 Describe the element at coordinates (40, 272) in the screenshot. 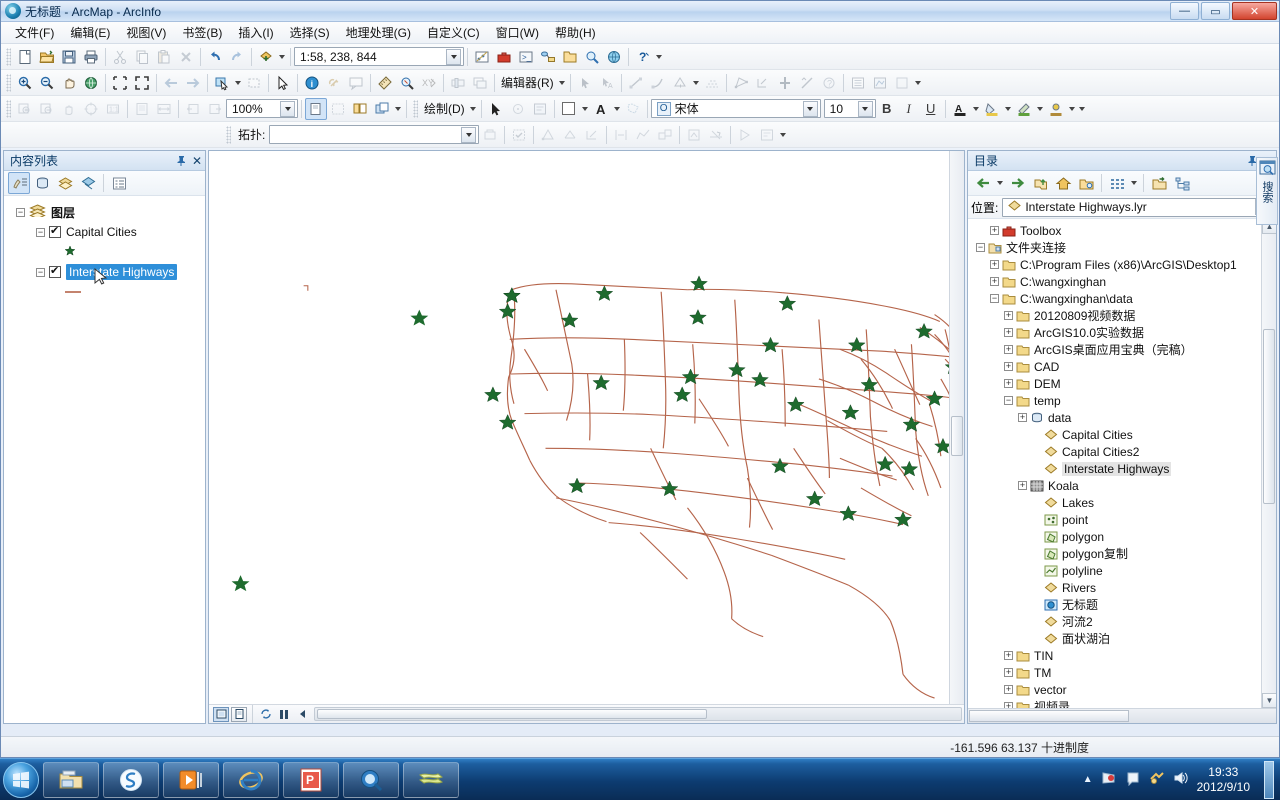

I see `expander-icon: −` at that location.